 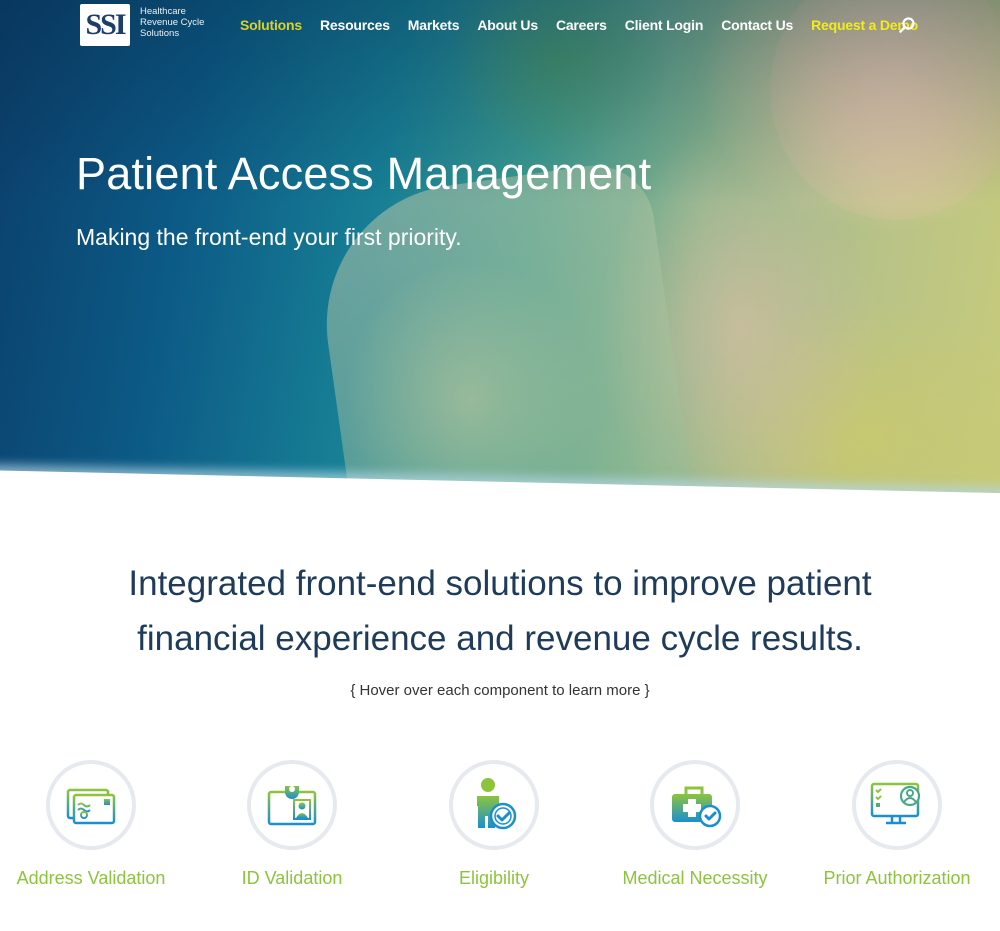 What do you see at coordinates (91, 806) in the screenshot?
I see `address-card-icon` at bounding box center [91, 806].